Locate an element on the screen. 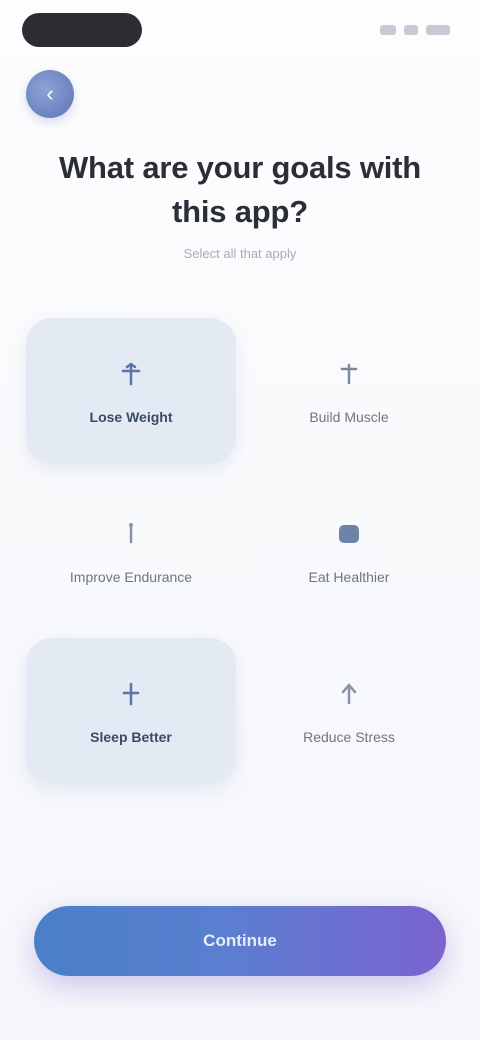 The image size is (480, 1040). goal-option-improve-endurance: Improve Endurance is located at coordinates (131, 551).